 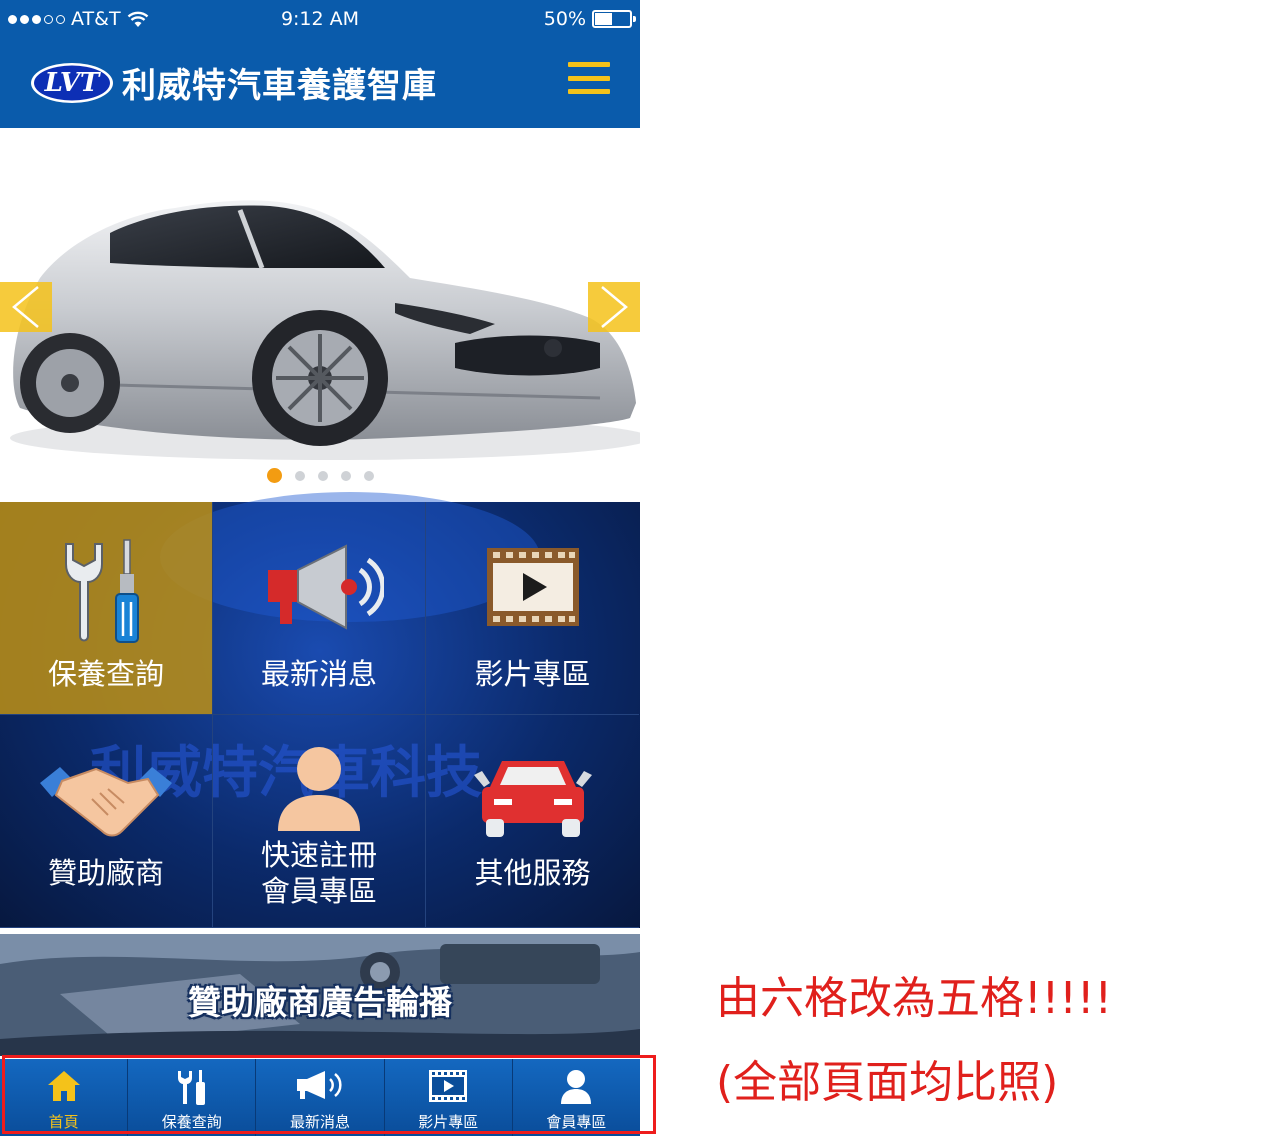 I want to click on annotation-note: 由六格改為五格!!!!!, so click(x=914, y=998).